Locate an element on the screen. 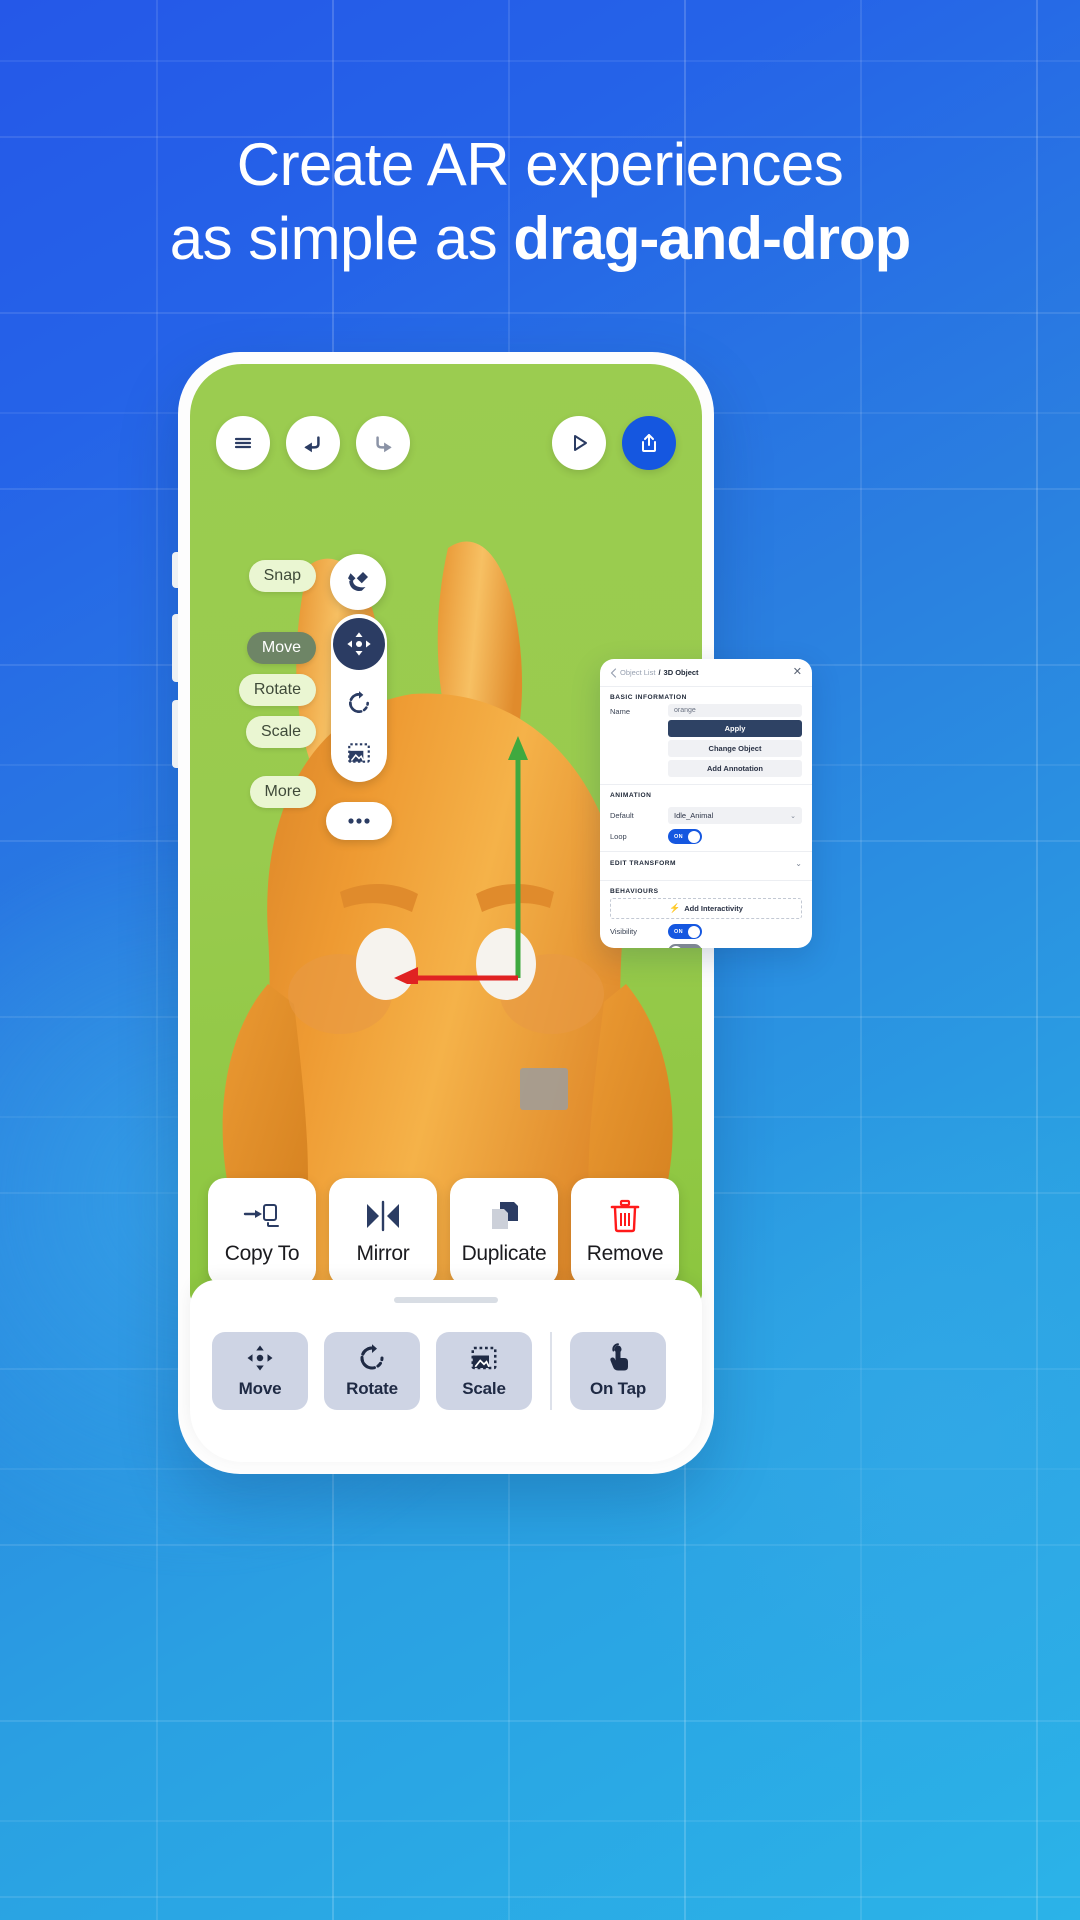 This screenshot has width=1080, height=1920. animation-default-value: Idle_Animal is located at coordinates (694, 815).